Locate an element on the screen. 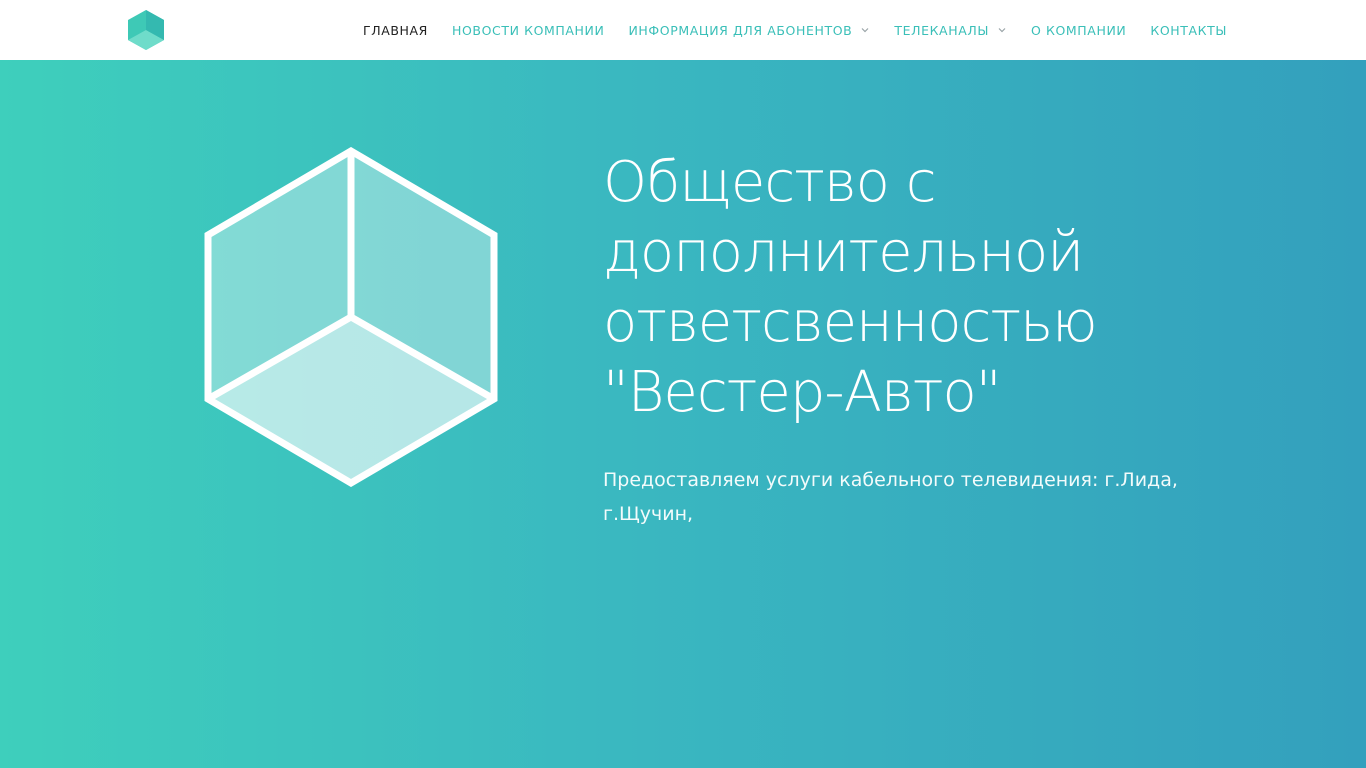 This screenshot has width=1366, height=768. nav-item-home: ГЛАВНАЯ is located at coordinates (395, 30).